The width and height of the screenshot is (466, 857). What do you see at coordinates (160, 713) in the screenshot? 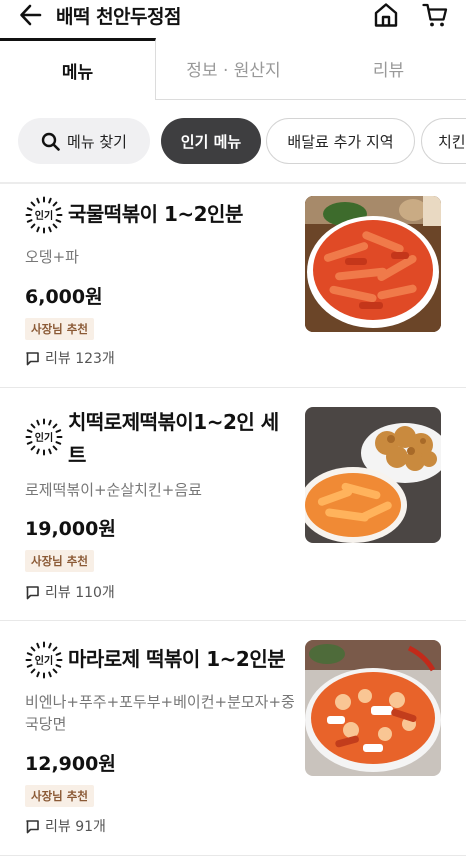
I see `menu-item-description: 비엔나+푸주+포두부+베이컨+분모자+중국당면` at bounding box center [160, 713].